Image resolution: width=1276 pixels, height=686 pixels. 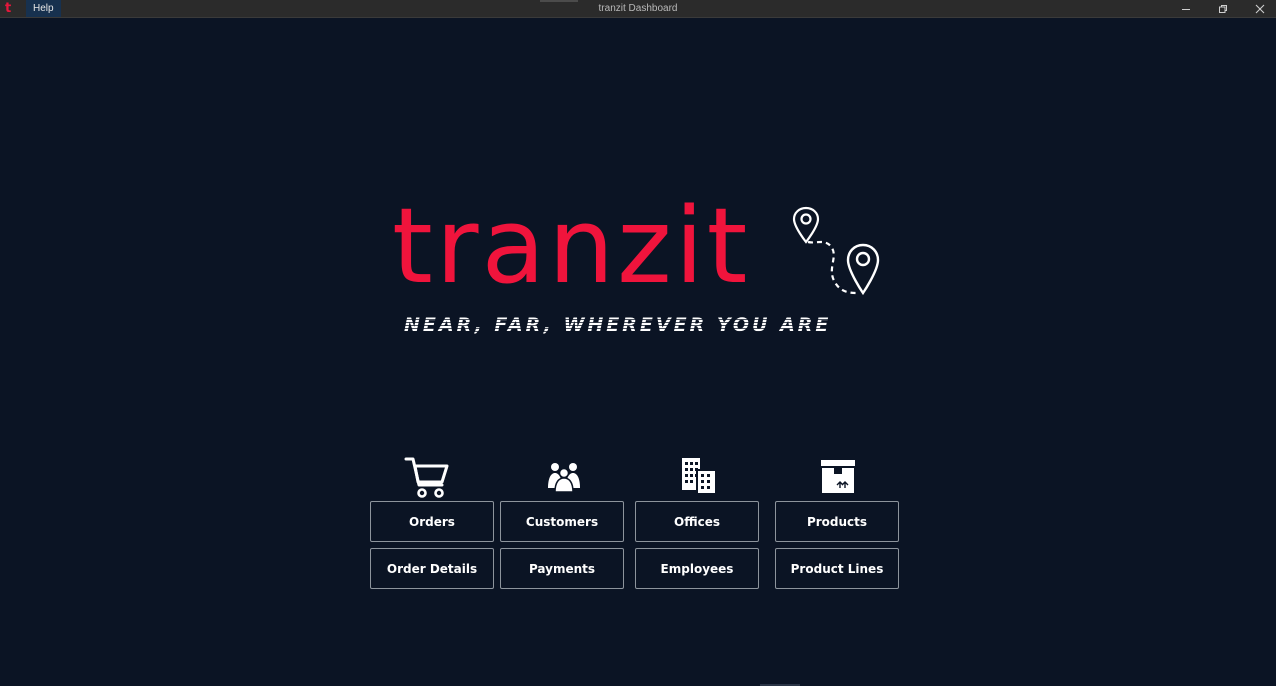 I want to click on minimize-icon, so click(x=1186, y=9).